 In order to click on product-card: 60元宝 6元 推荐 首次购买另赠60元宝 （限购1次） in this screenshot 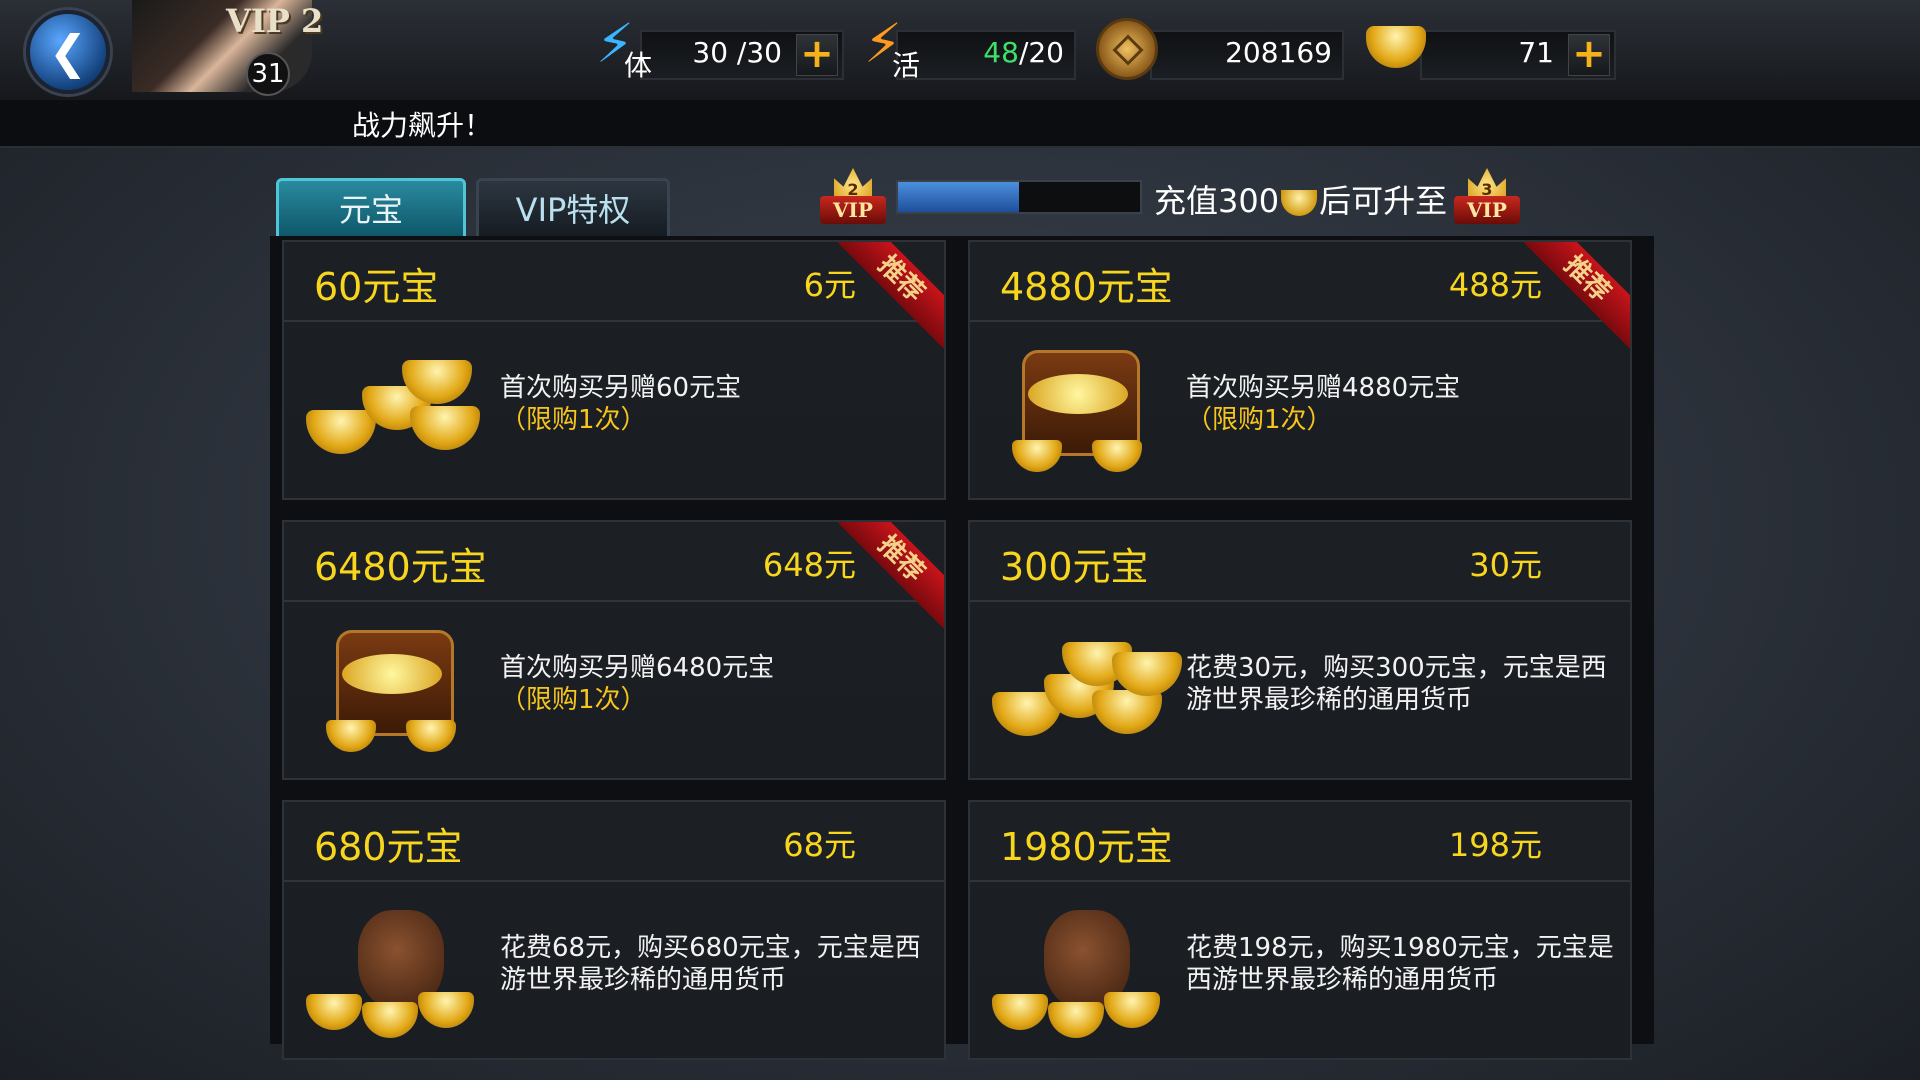, I will do `click(614, 370)`.